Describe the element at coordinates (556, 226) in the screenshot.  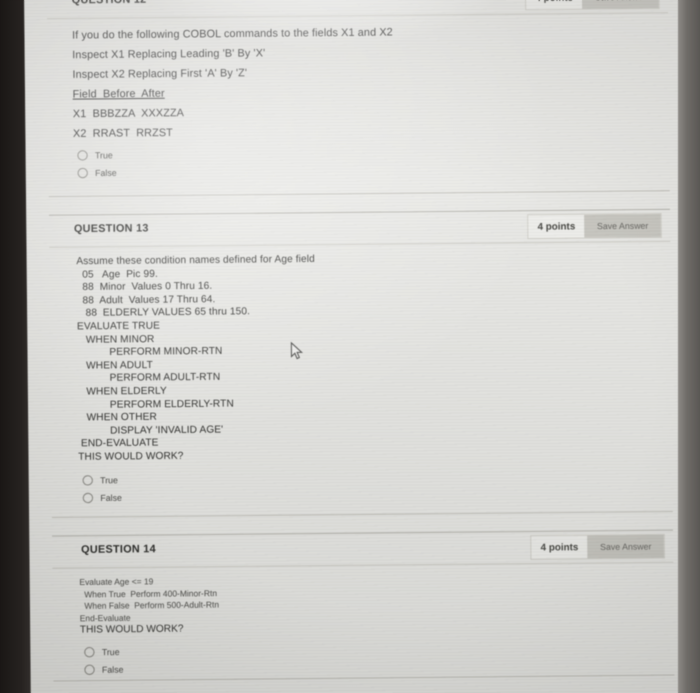
I see `points-label-13: 4 points` at that location.